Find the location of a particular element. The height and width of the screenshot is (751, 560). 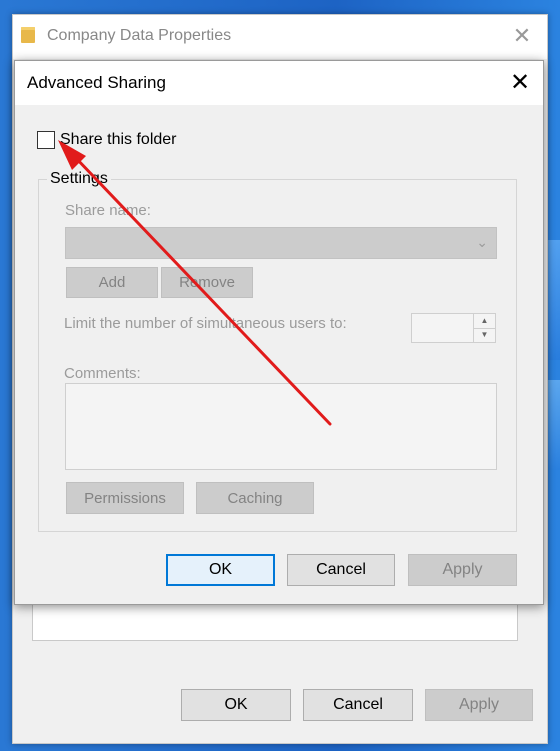

share-this-folder-checkbox is located at coordinates (46, 140).